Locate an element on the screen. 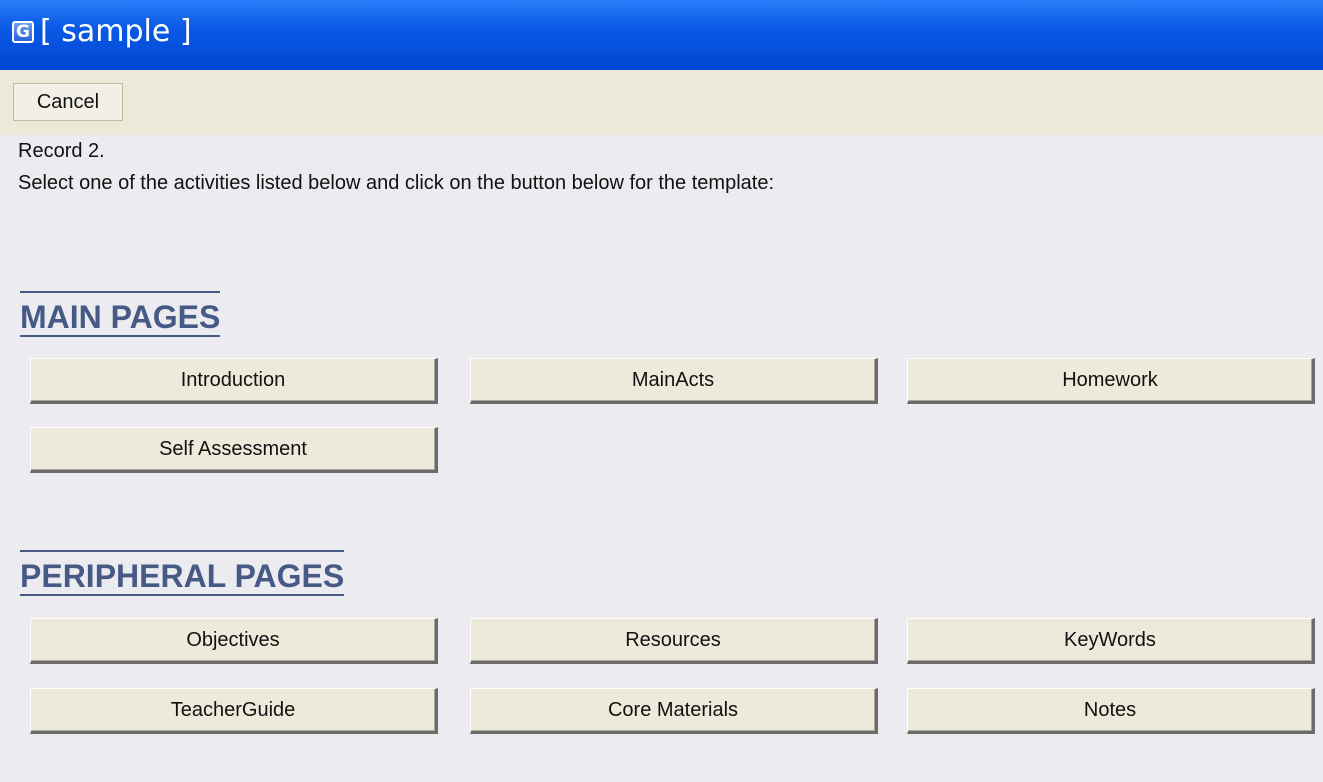  homework-button: Homework is located at coordinates (1111, 381).